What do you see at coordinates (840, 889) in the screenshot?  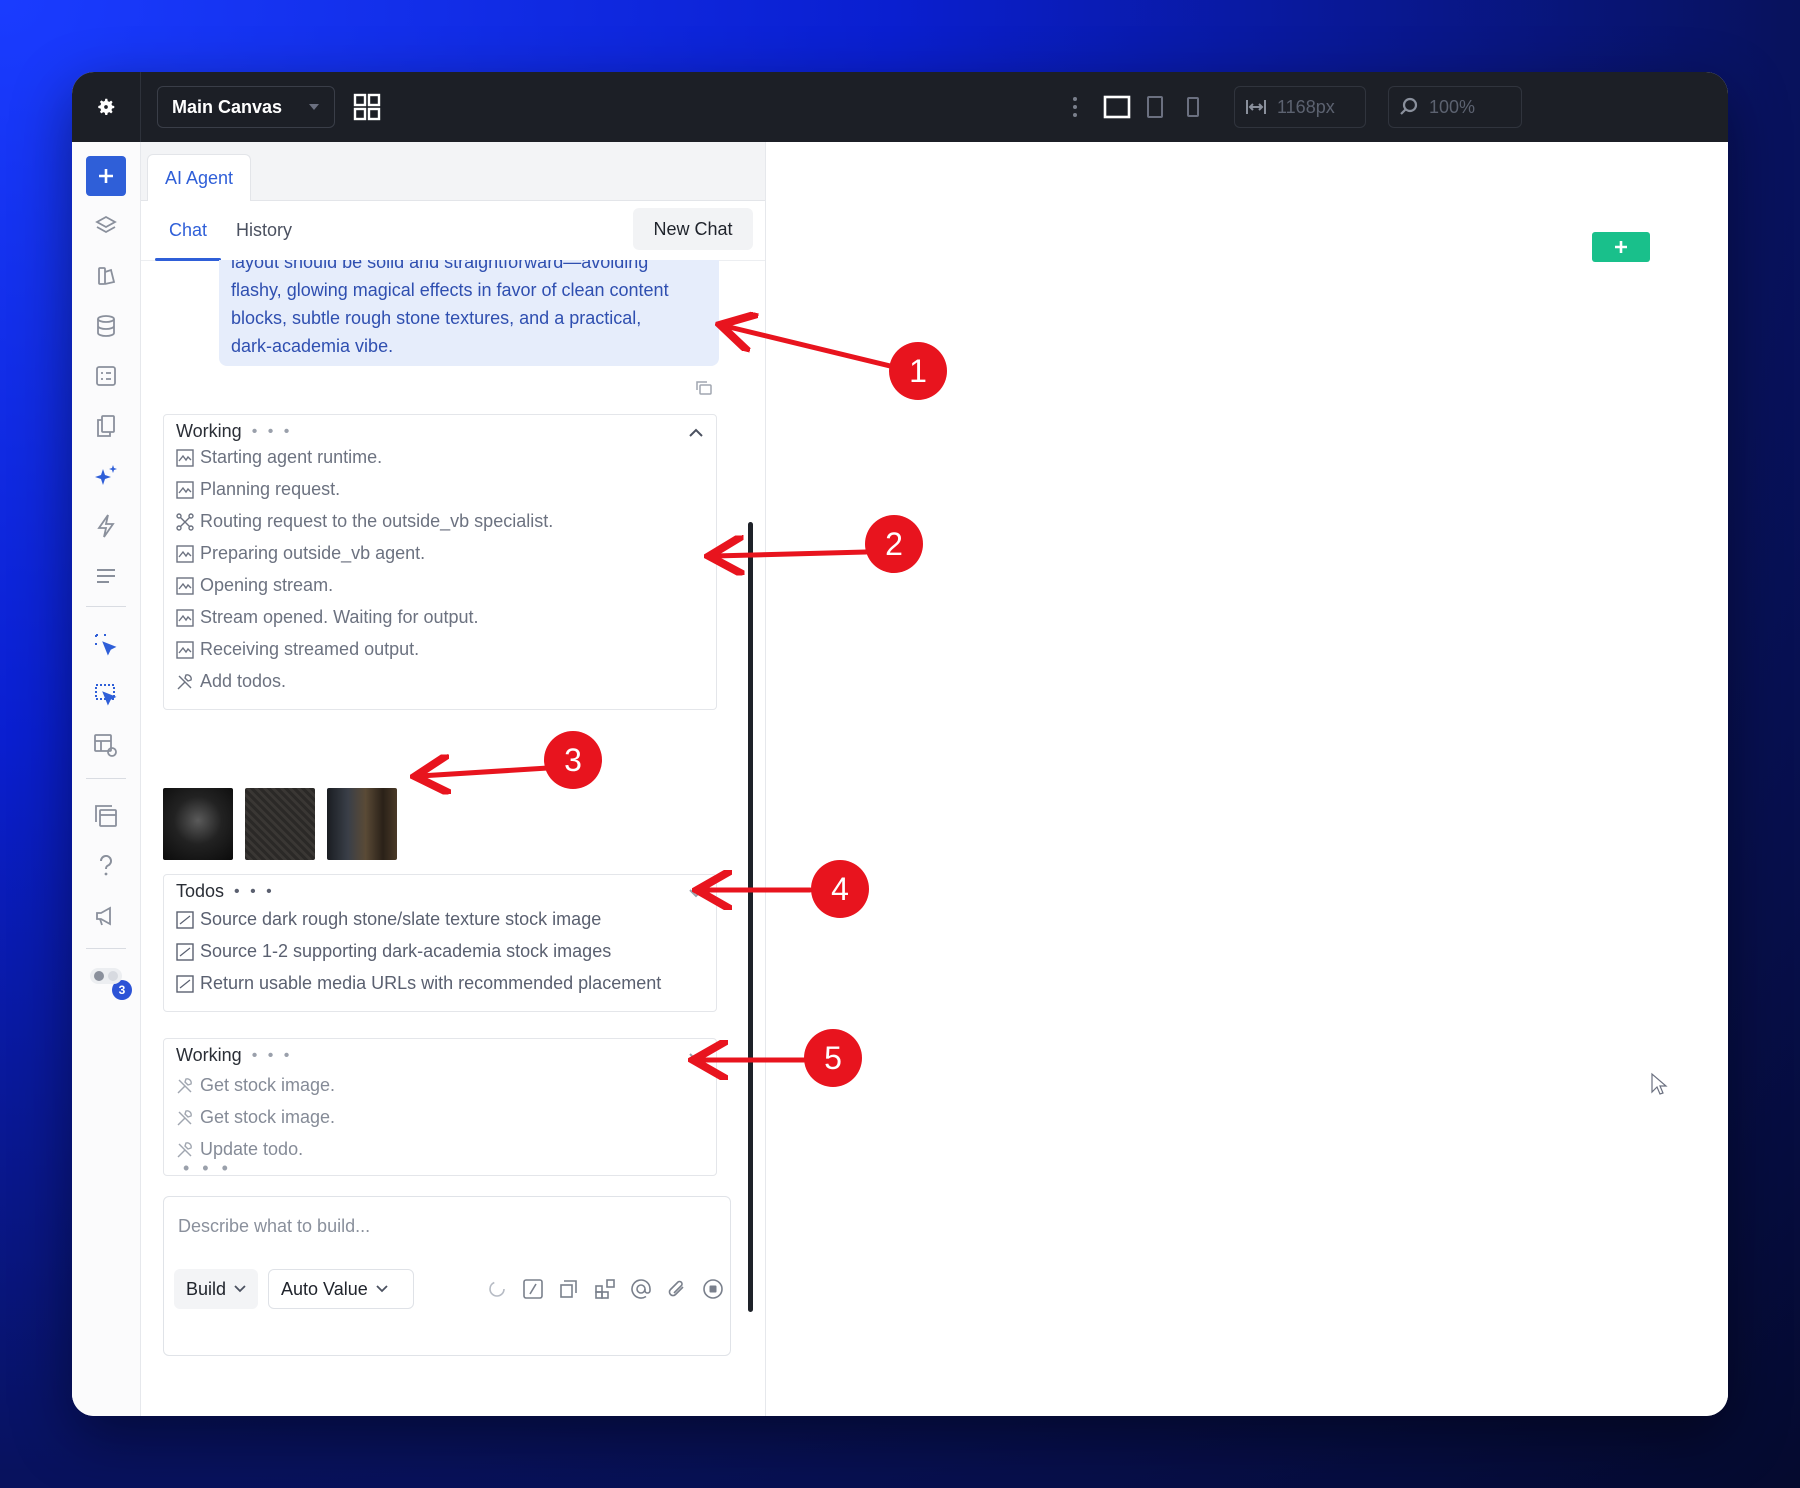 I see `annotation-badge: 4` at bounding box center [840, 889].